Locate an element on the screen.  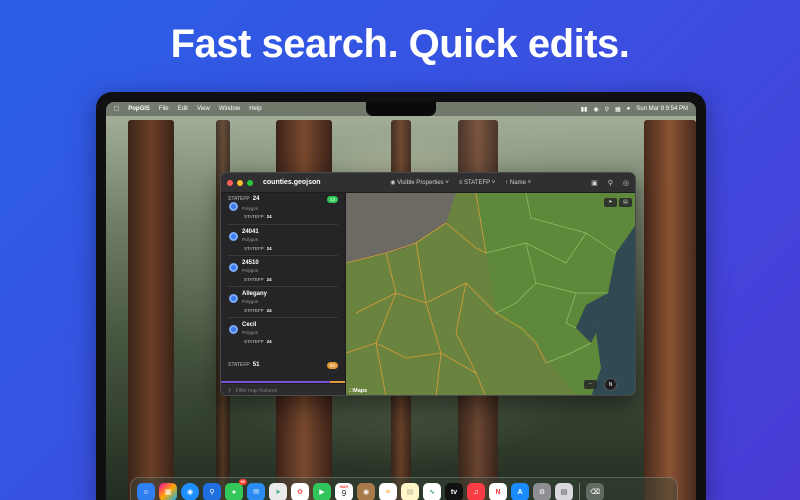
calendar-icon: MAR 9 is located at coordinates (344, 491).